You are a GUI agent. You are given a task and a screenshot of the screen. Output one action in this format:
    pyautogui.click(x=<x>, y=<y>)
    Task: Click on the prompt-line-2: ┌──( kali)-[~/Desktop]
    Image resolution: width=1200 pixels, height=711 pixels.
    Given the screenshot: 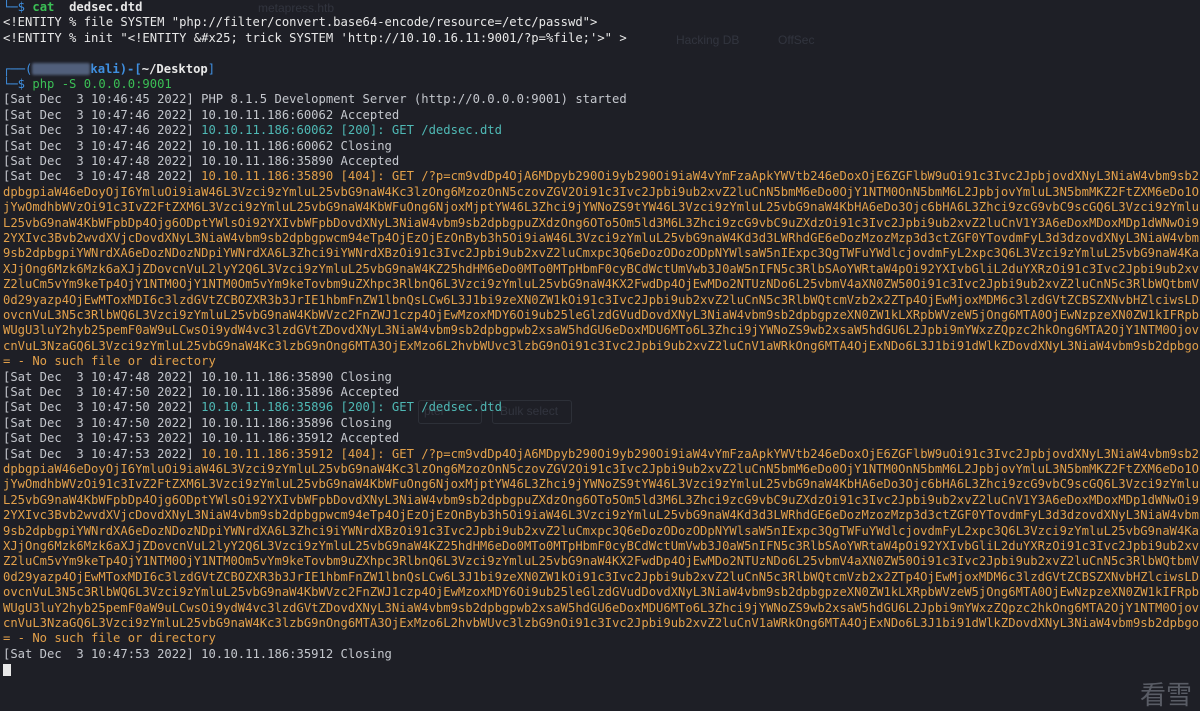 What is the action you would take?
    pyautogui.click(x=601, y=69)
    